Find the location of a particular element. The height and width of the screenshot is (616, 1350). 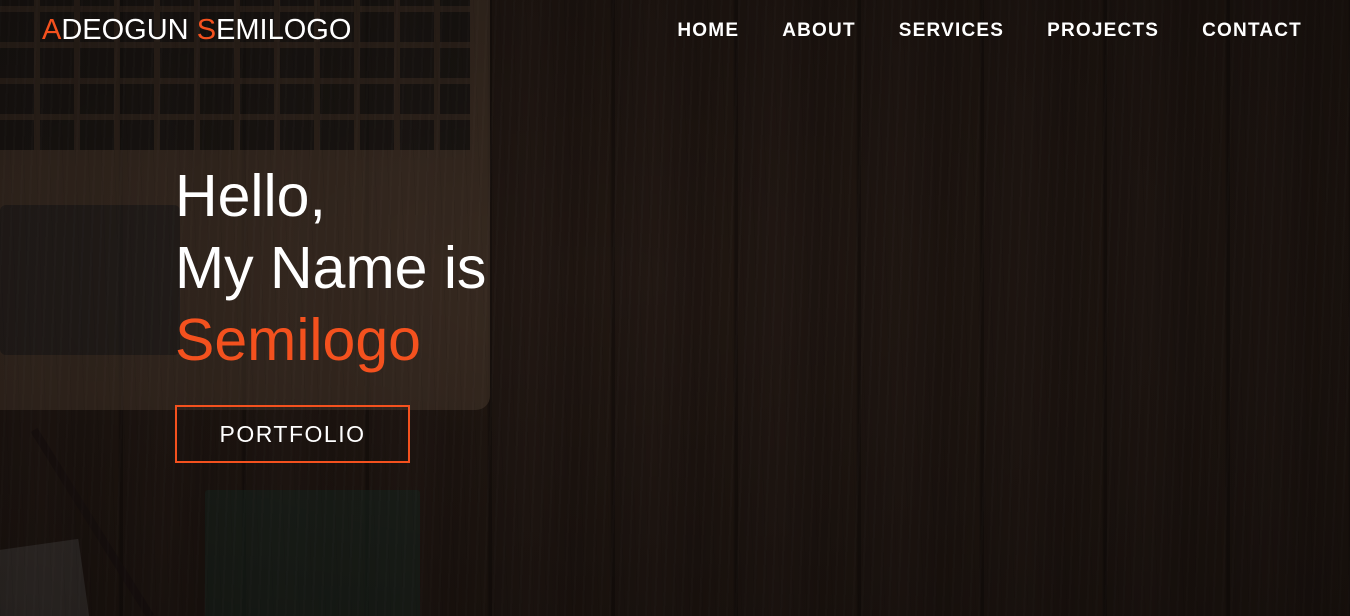

hero-name: Semilogo is located at coordinates (298, 340).